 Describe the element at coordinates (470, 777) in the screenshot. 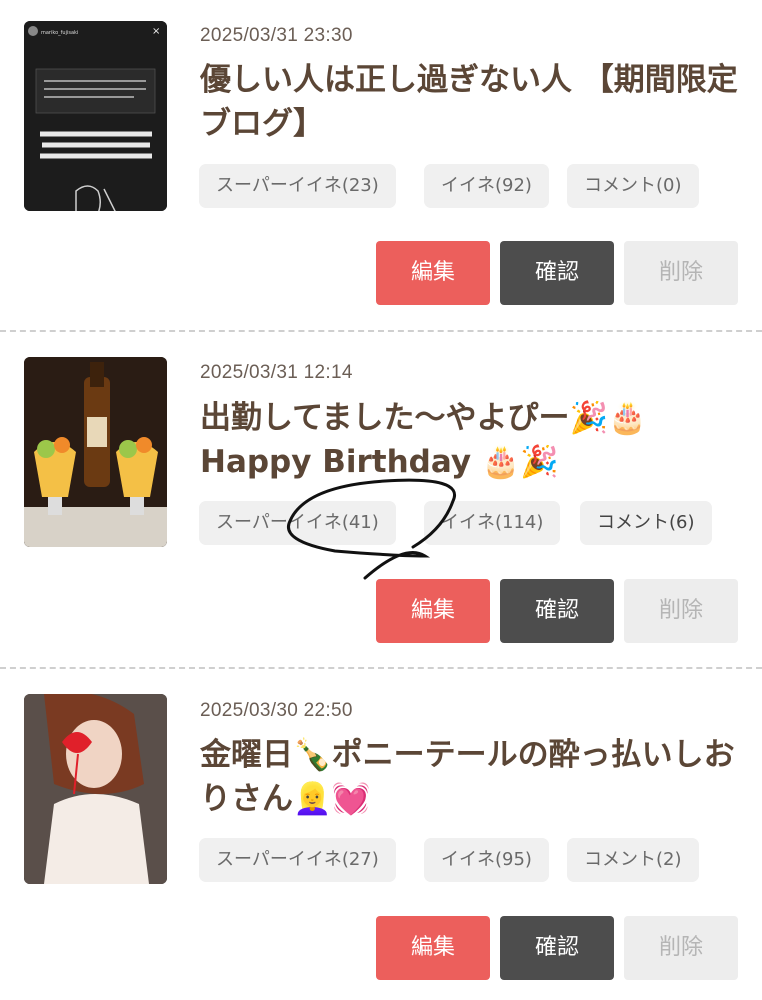

I see `post-title: 金曜日🍾ポニーテールの酔っ払いしおりさん👱‍♀️💓` at that location.